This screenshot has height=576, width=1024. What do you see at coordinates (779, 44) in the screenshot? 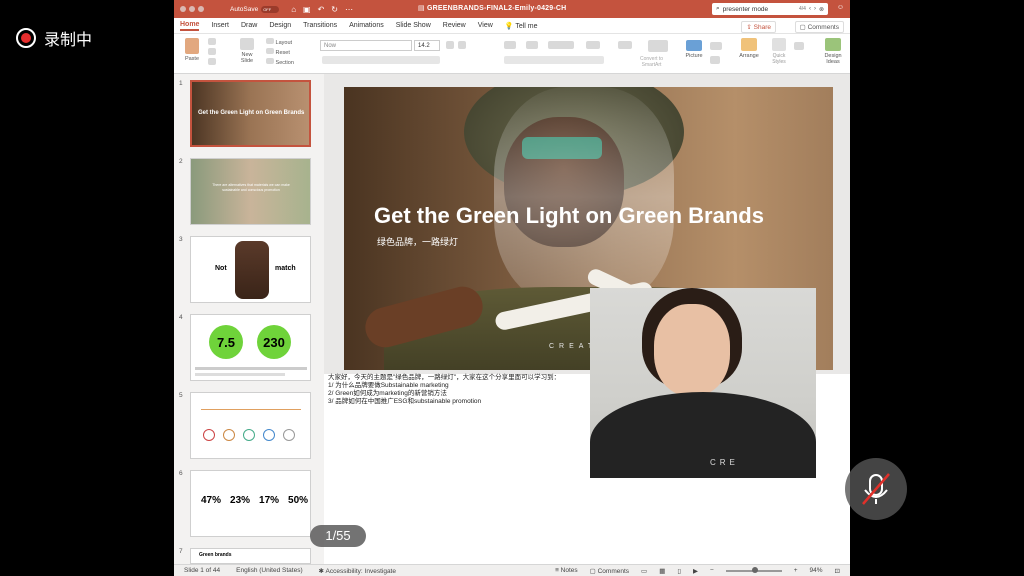
I see `quick-styles-icon` at bounding box center [779, 44].